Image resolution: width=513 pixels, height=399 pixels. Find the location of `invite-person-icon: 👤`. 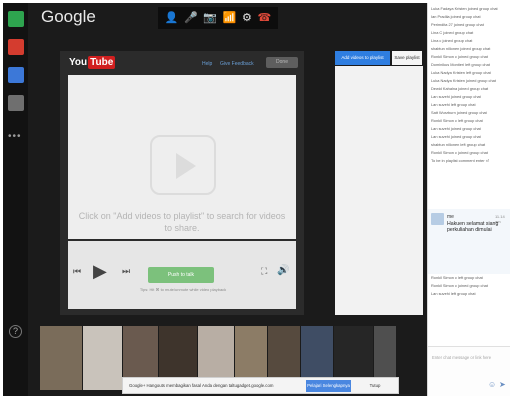

invite-person-icon: 👤 is located at coordinates (172, 18).